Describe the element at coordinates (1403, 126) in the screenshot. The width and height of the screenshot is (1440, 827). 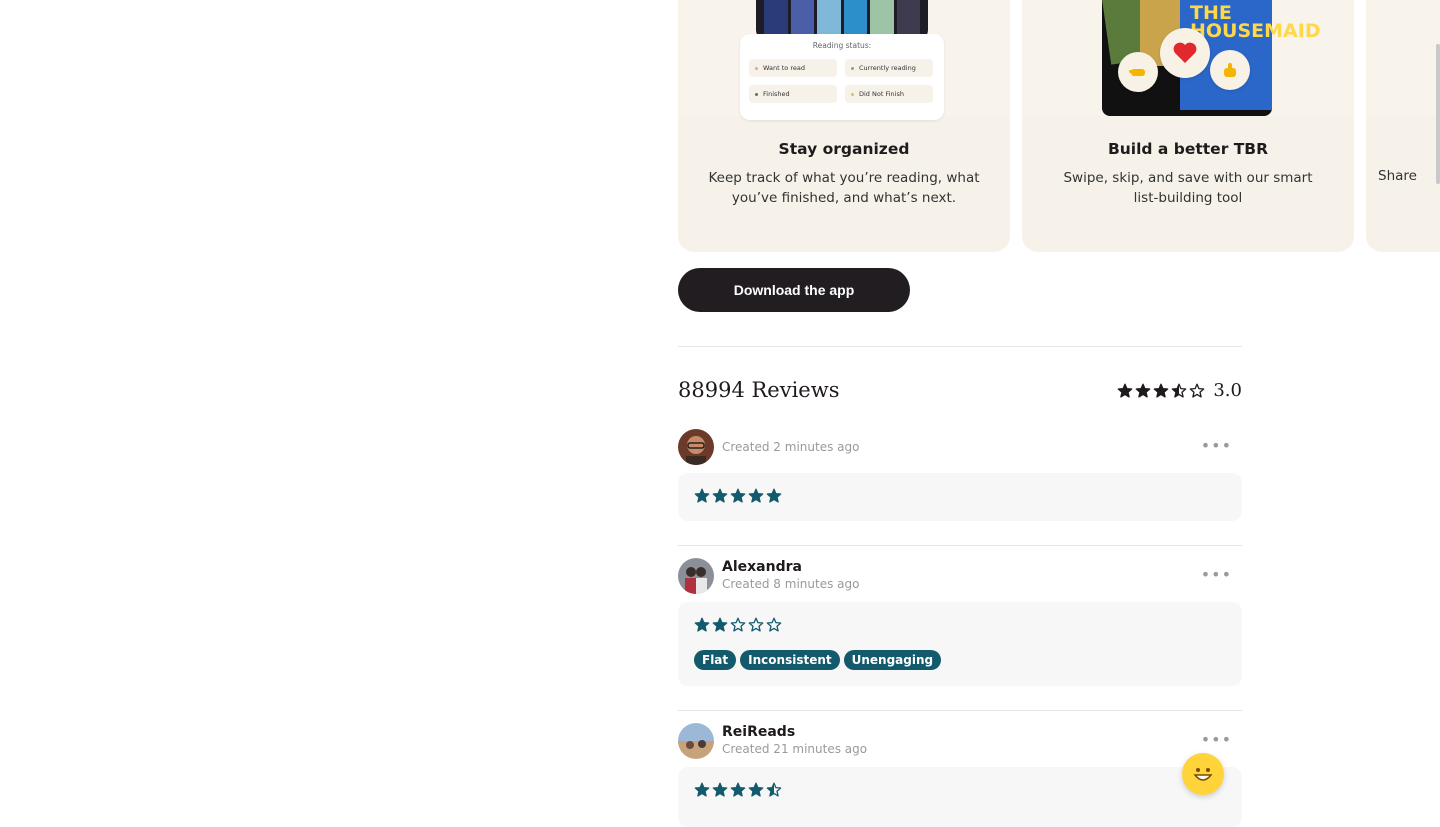
I see `feature-card-partial: Share` at that location.